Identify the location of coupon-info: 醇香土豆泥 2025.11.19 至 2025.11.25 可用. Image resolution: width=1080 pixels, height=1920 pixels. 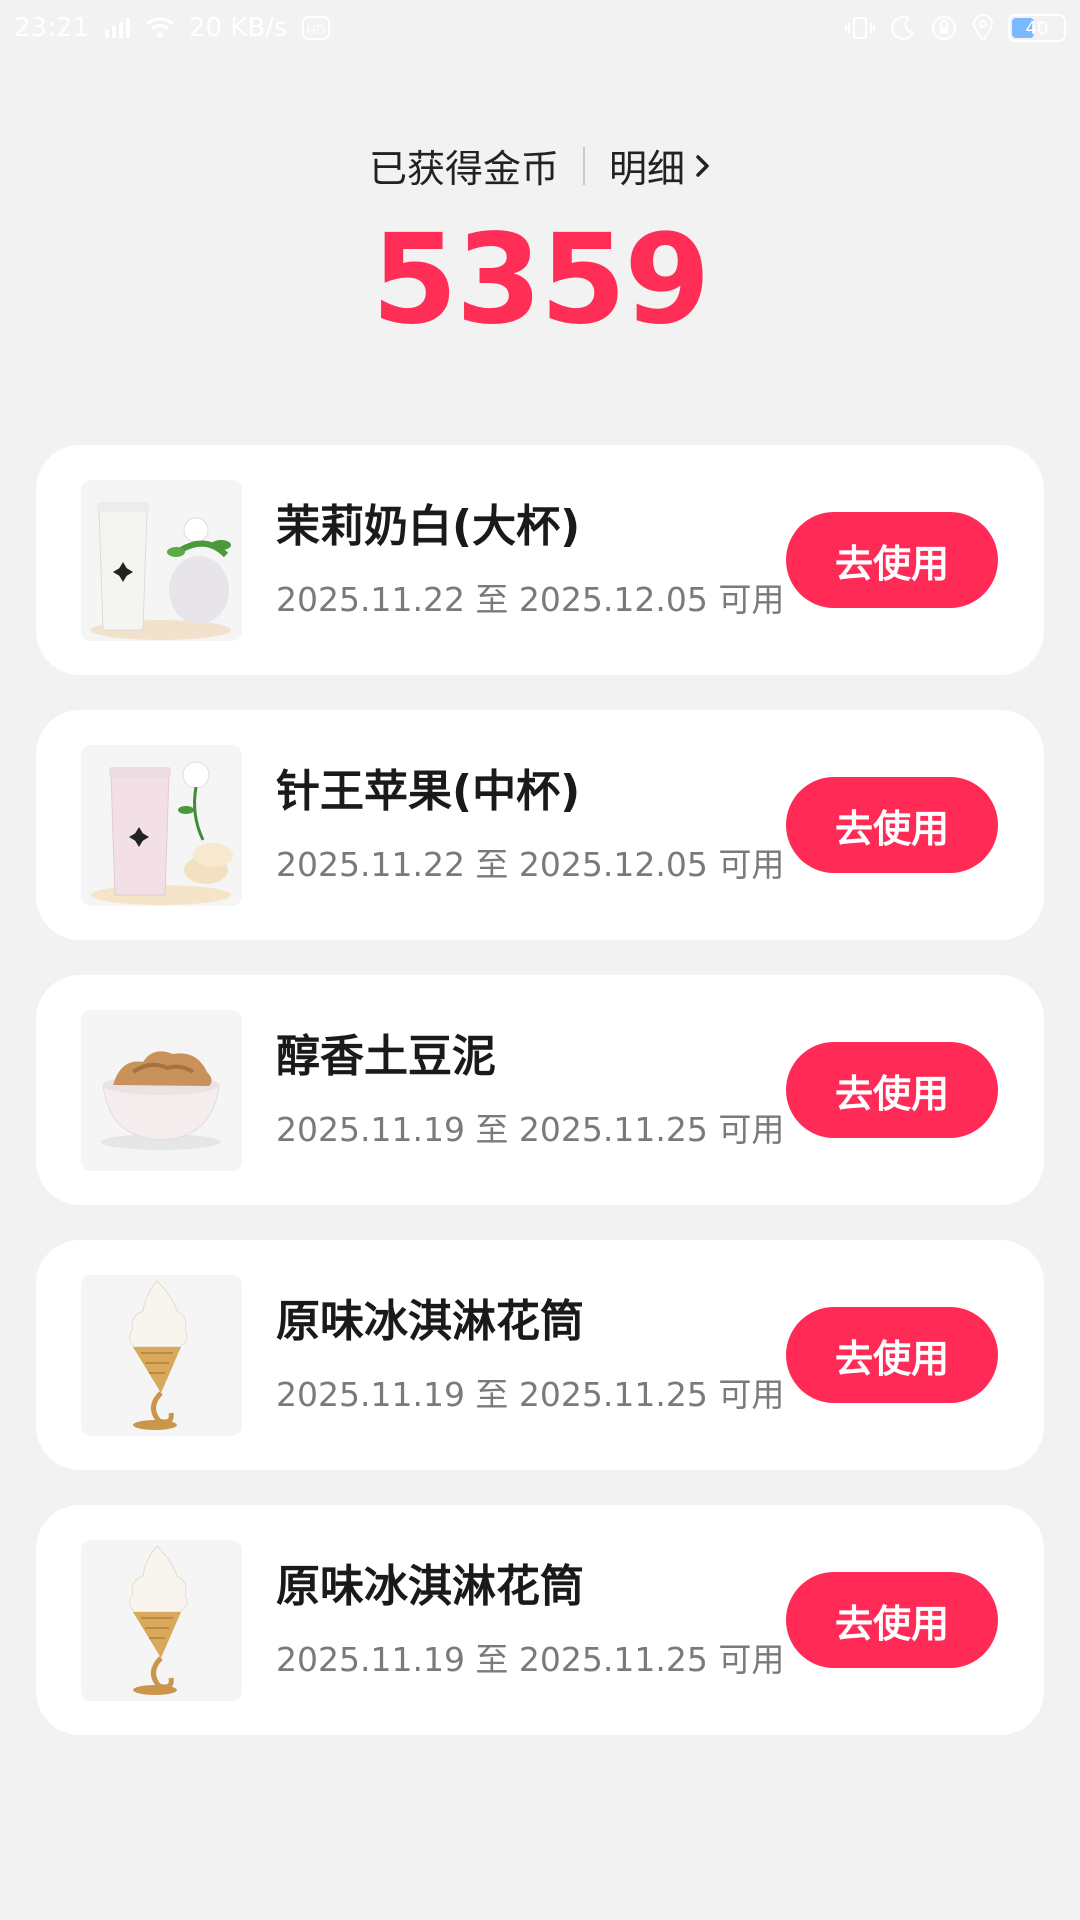
(530, 1091).